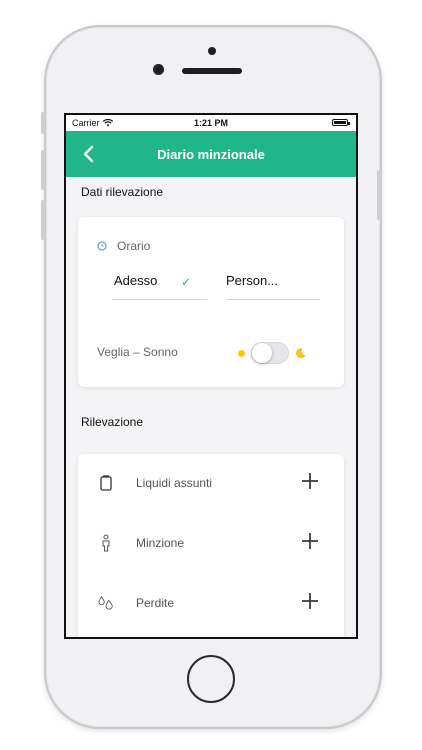 The height and width of the screenshot is (750, 422). I want to click on glass-icon, so click(106, 483).